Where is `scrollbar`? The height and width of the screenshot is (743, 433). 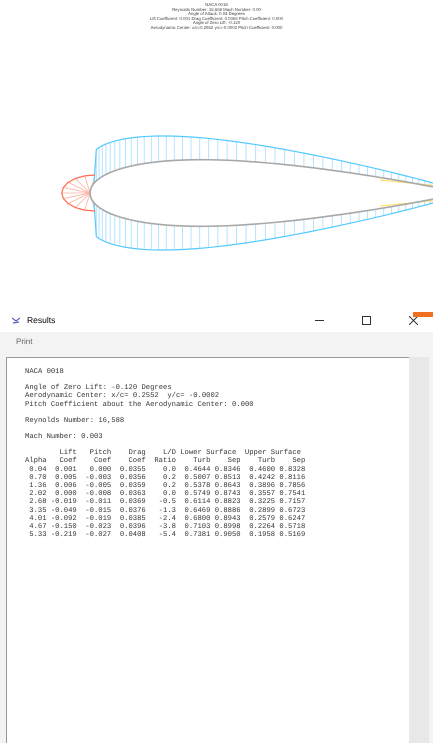 scrollbar is located at coordinates (419, 550).